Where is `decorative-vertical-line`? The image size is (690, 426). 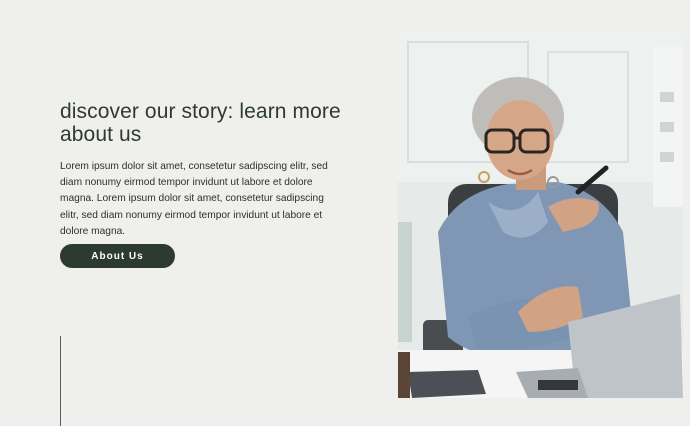 decorative-vertical-line is located at coordinates (60, 381).